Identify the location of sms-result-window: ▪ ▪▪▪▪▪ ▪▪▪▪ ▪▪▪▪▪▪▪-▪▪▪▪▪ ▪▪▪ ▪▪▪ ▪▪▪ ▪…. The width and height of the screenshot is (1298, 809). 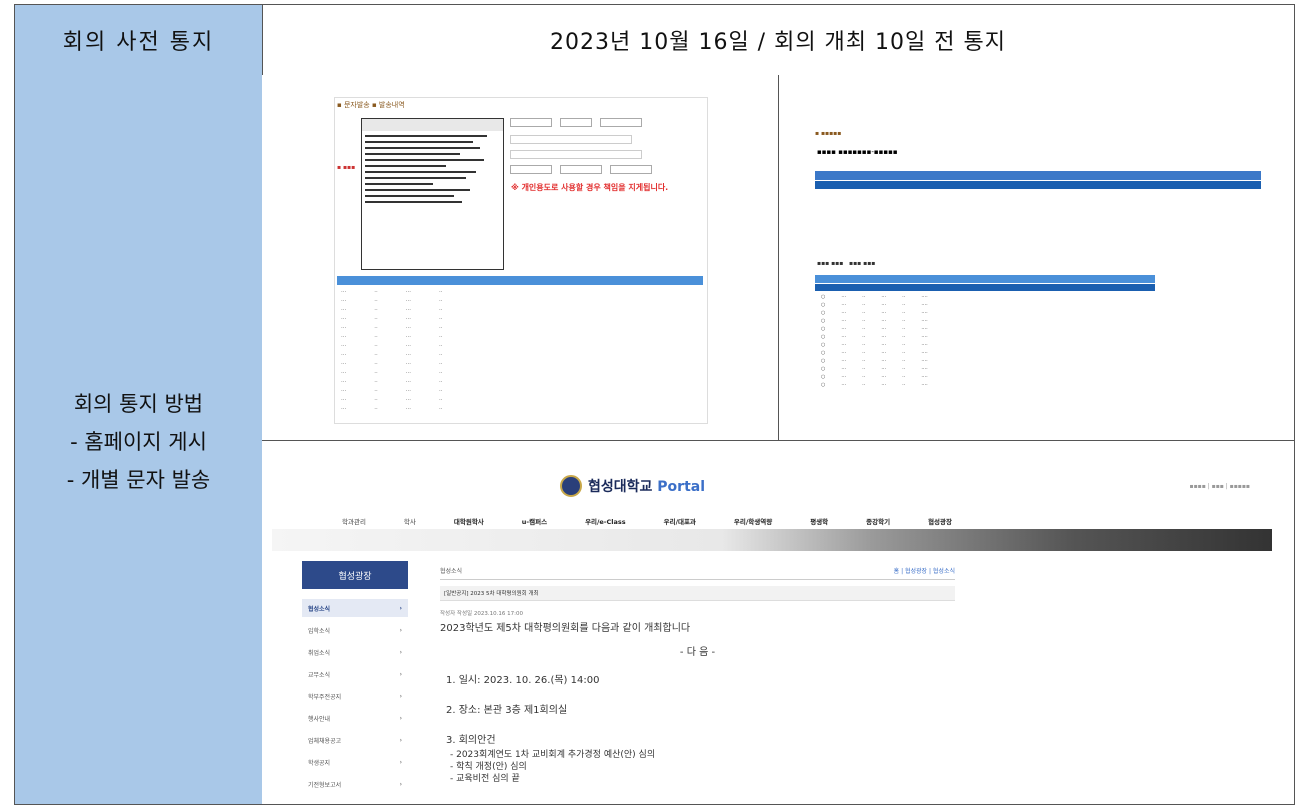
(1038, 260).